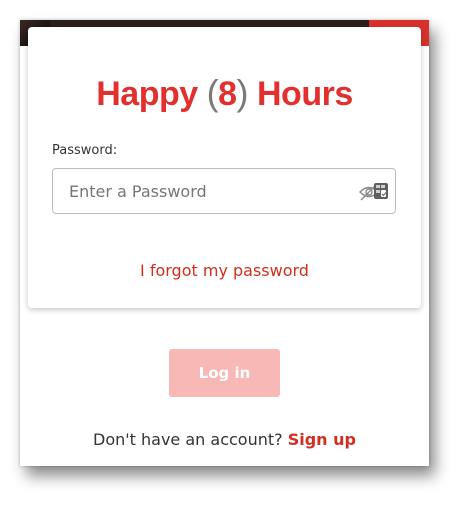 This screenshot has width=471, height=508. I want to click on password-label: Password:, so click(85, 150).